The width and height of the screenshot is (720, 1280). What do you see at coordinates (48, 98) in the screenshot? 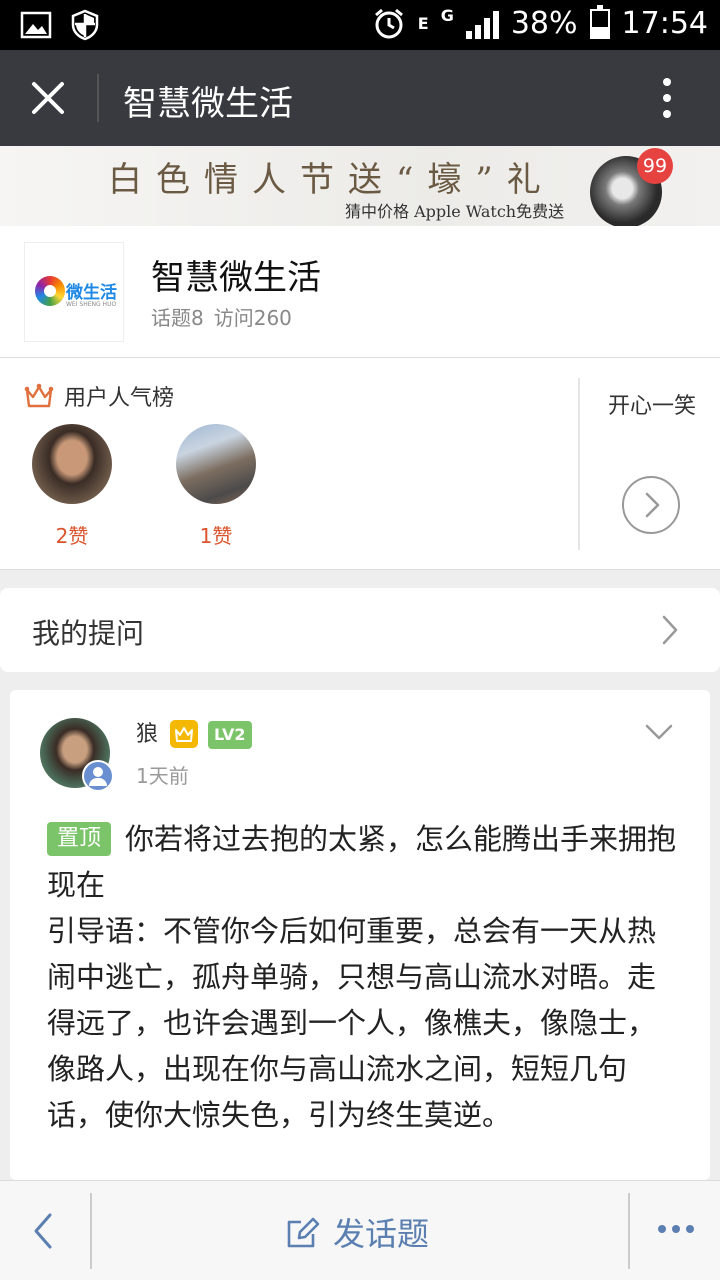
I see `close-icon` at bounding box center [48, 98].